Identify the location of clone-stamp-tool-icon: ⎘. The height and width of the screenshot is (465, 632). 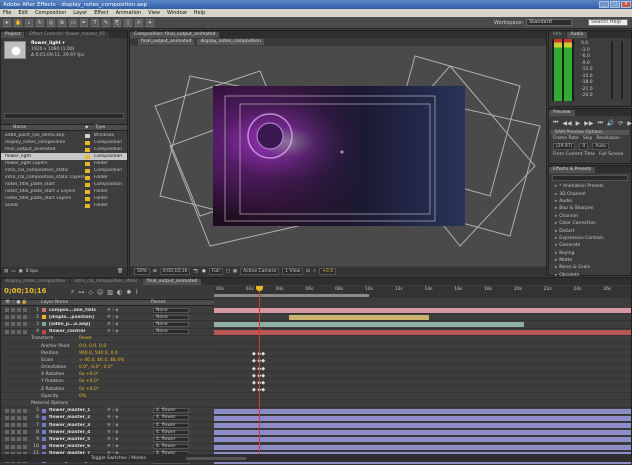
(117, 22).